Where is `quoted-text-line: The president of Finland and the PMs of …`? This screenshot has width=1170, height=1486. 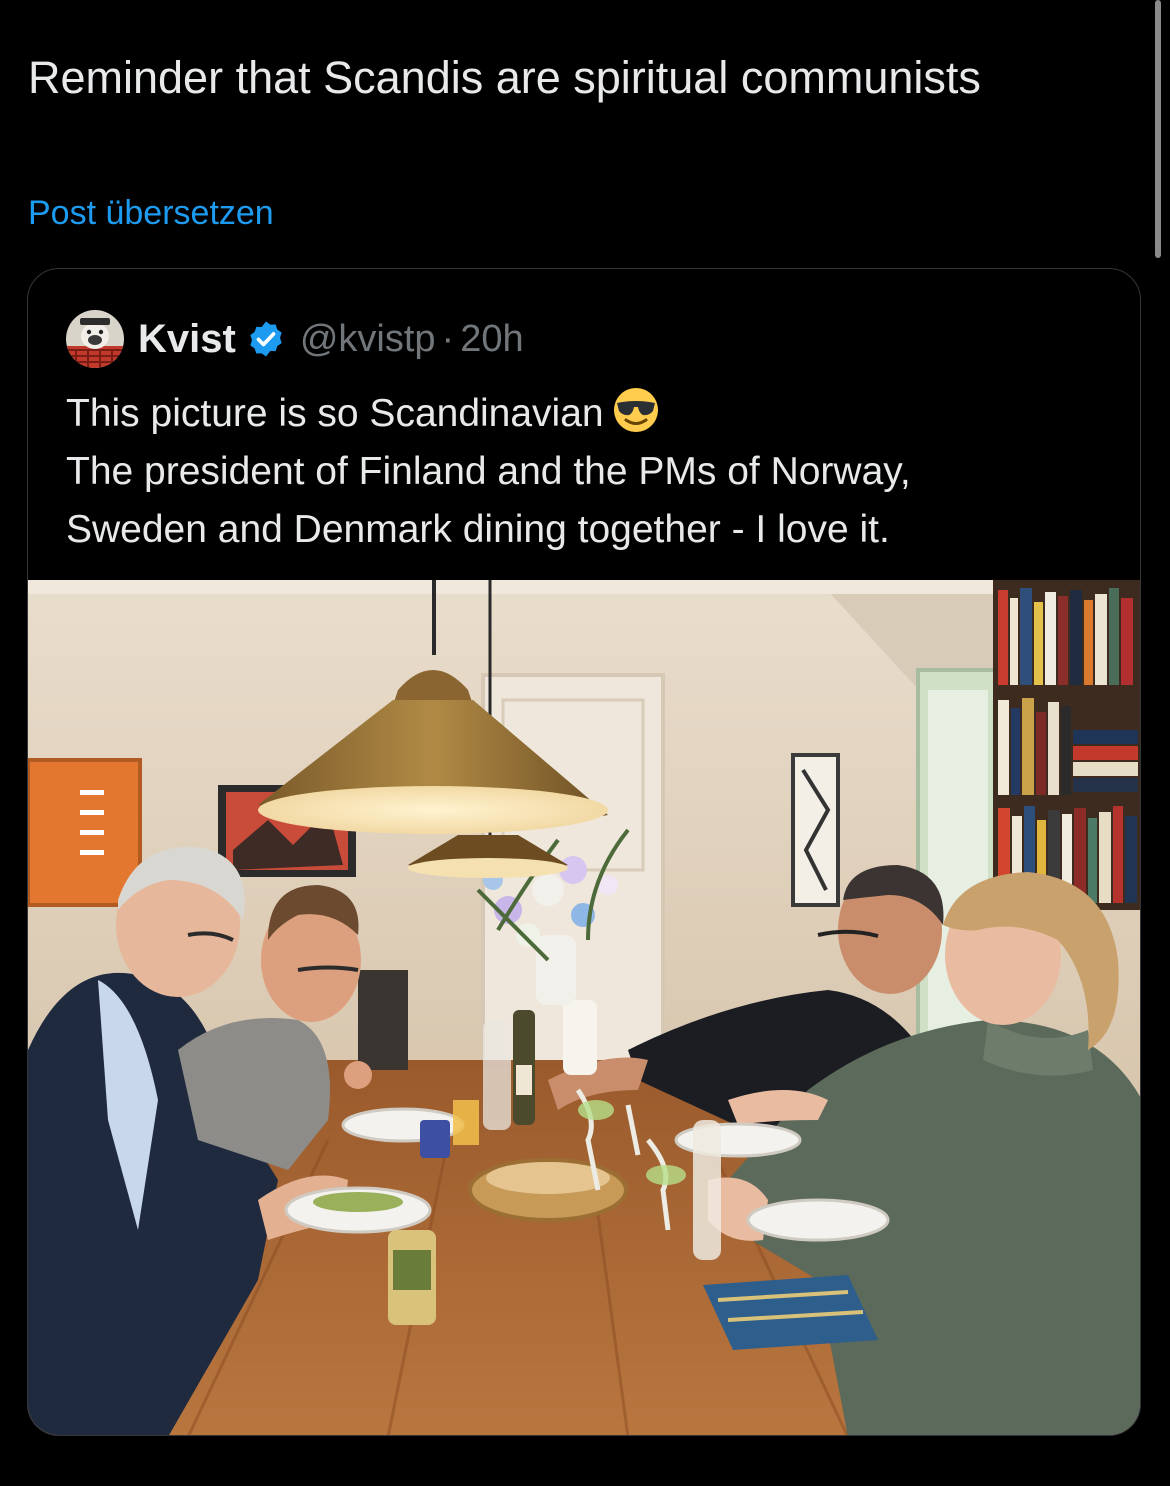
quoted-text-line: The president of Finland and the PMs of … is located at coordinates (488, 471).